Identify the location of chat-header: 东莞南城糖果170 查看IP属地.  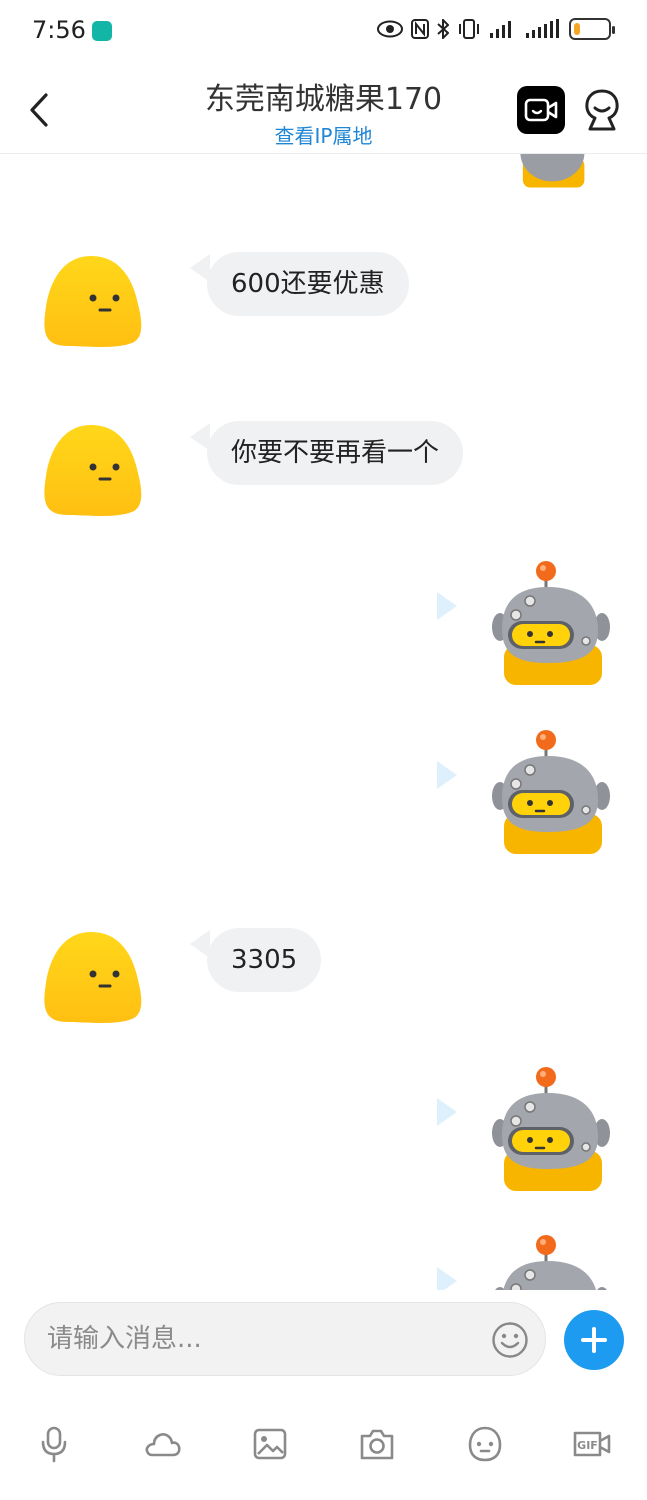
(323, 109).